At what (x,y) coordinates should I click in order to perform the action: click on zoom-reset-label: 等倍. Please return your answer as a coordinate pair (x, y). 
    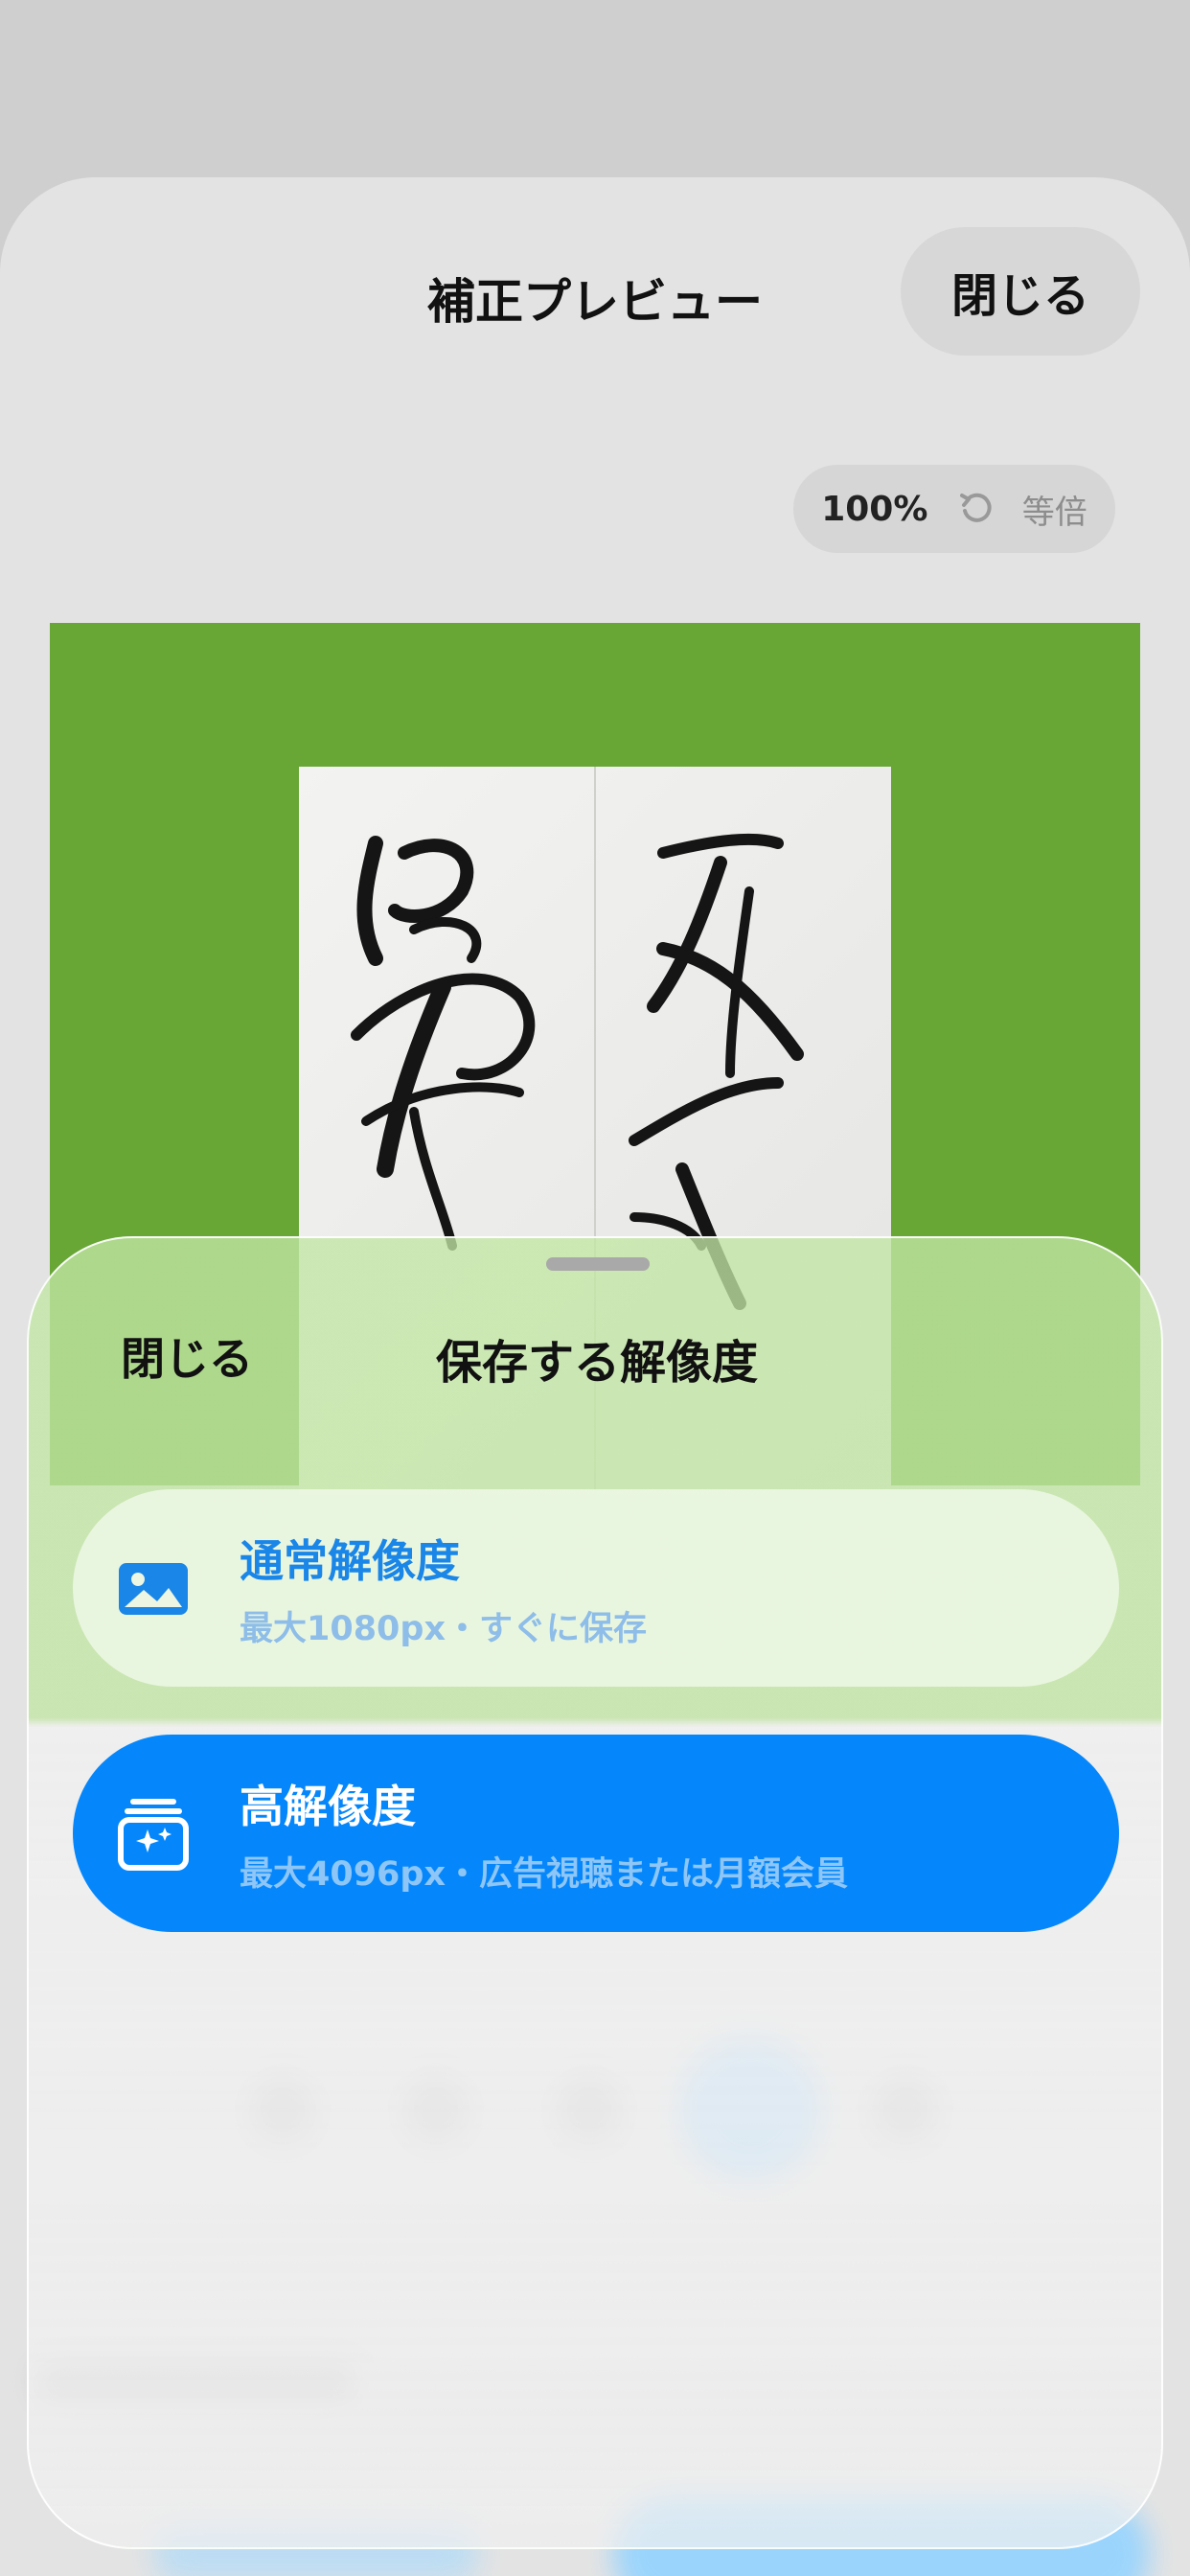
    Looking at the image, I should click on (1054, 510).